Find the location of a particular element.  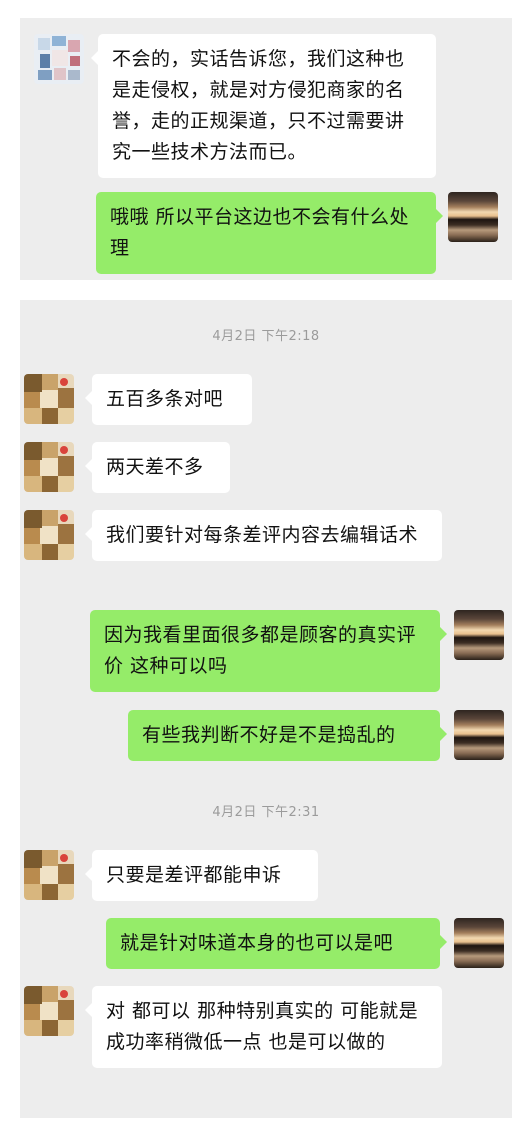

outgoing-message: 哦哦 所以平台这边也不会有什么处理 is located at coordinates (269, 233).